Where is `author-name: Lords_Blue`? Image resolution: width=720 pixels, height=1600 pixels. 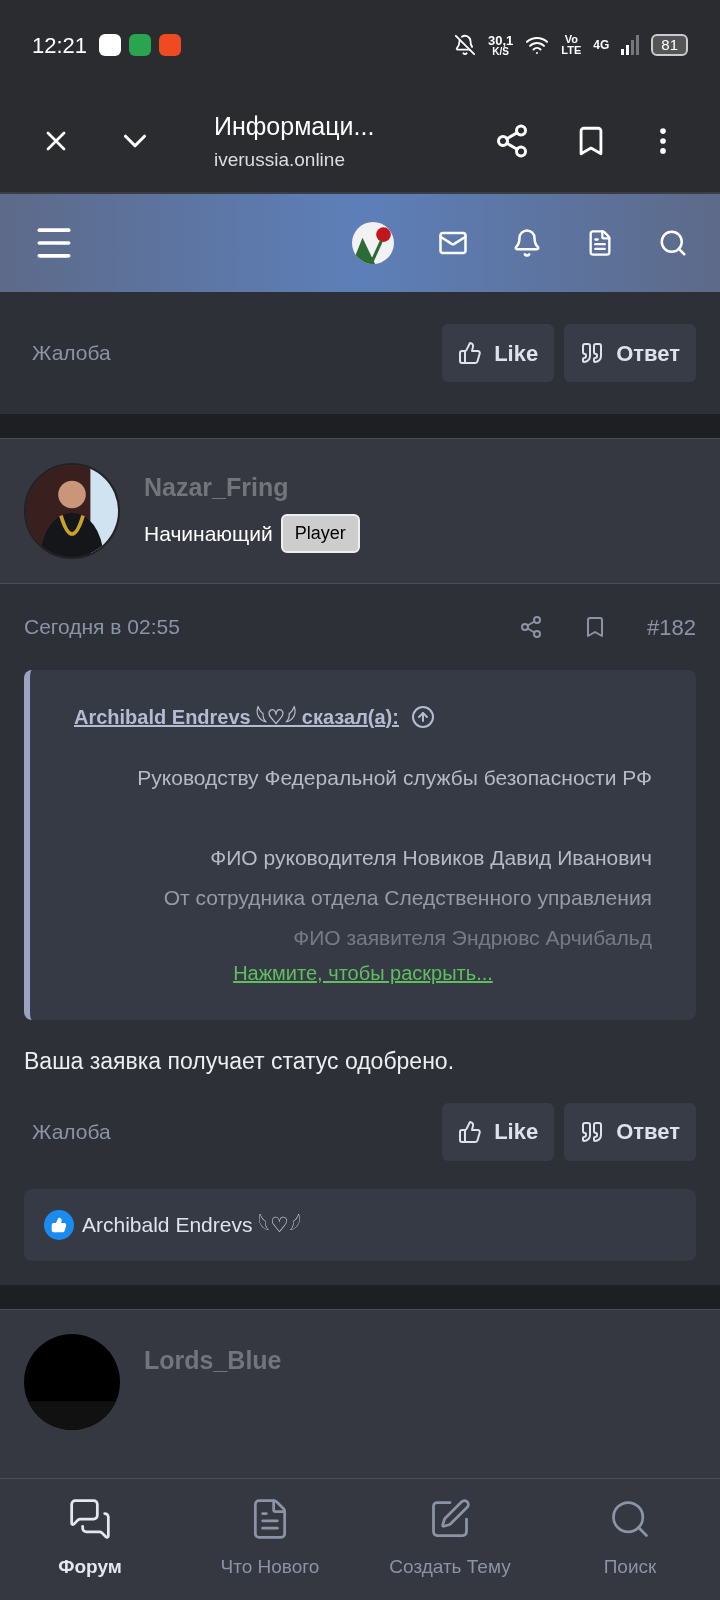 author-name: Lords_Blue is located at coordinates (213, 1360).